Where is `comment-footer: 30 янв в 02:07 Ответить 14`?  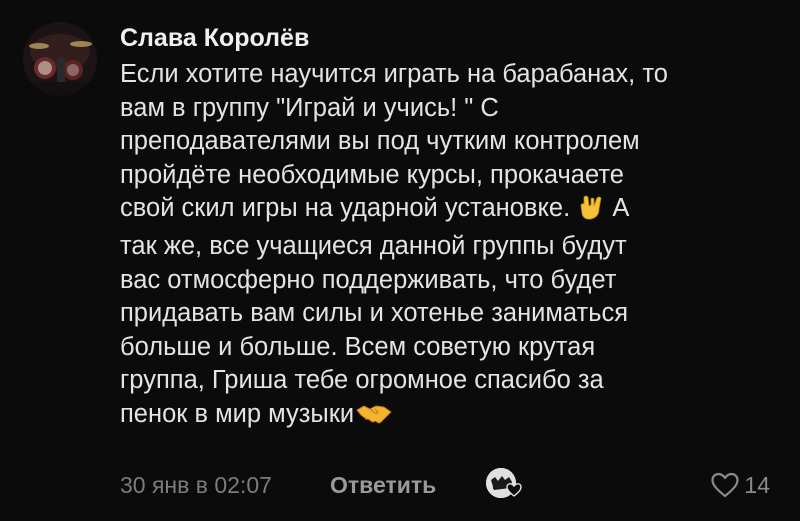 comment-footer: 30 янв в 02:07 Ответить 14 is located at coordinates (450, 485).